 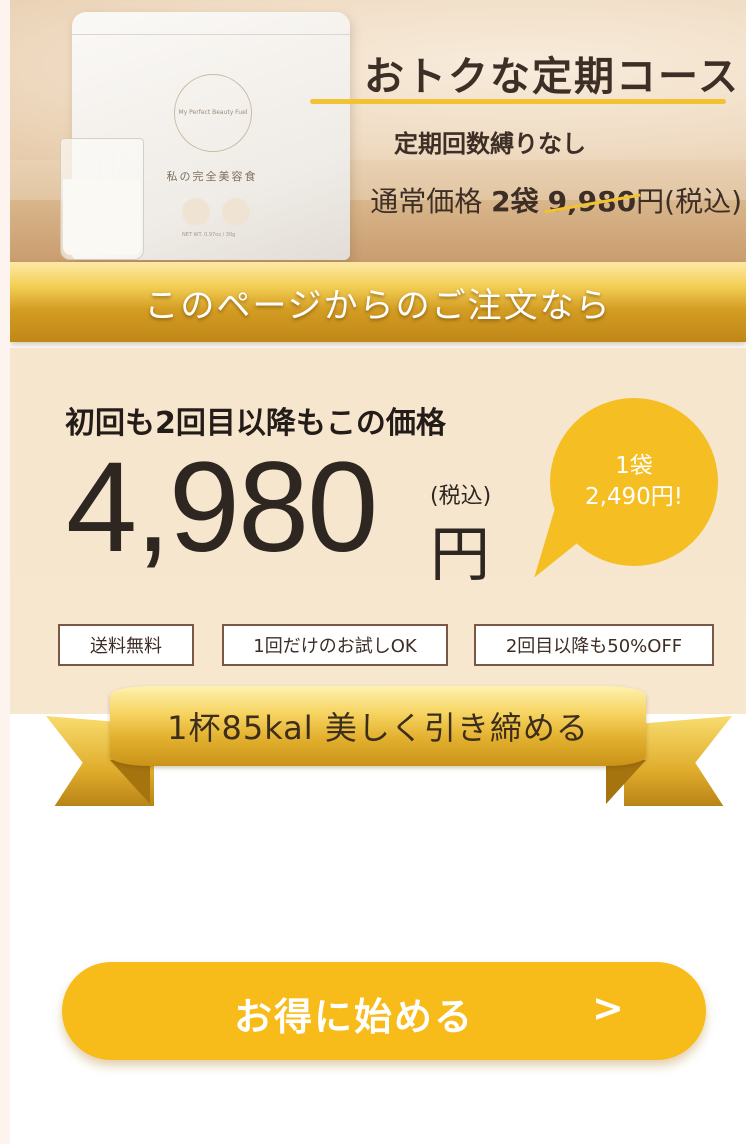 I want to click on start-button-label: お得に始める, so click(x=354, y=1017).